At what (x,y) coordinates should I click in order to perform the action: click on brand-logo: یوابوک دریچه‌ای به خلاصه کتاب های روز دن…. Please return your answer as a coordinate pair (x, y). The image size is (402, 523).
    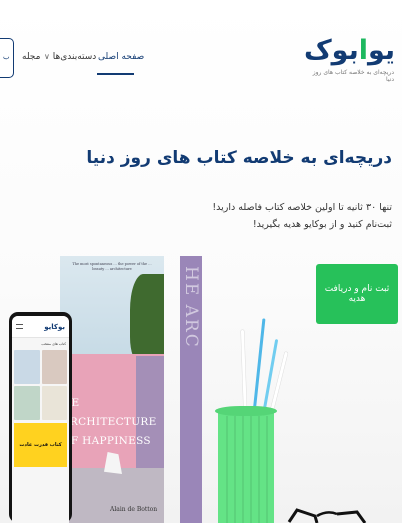
    Looking at the image, I should click on (350, 65).